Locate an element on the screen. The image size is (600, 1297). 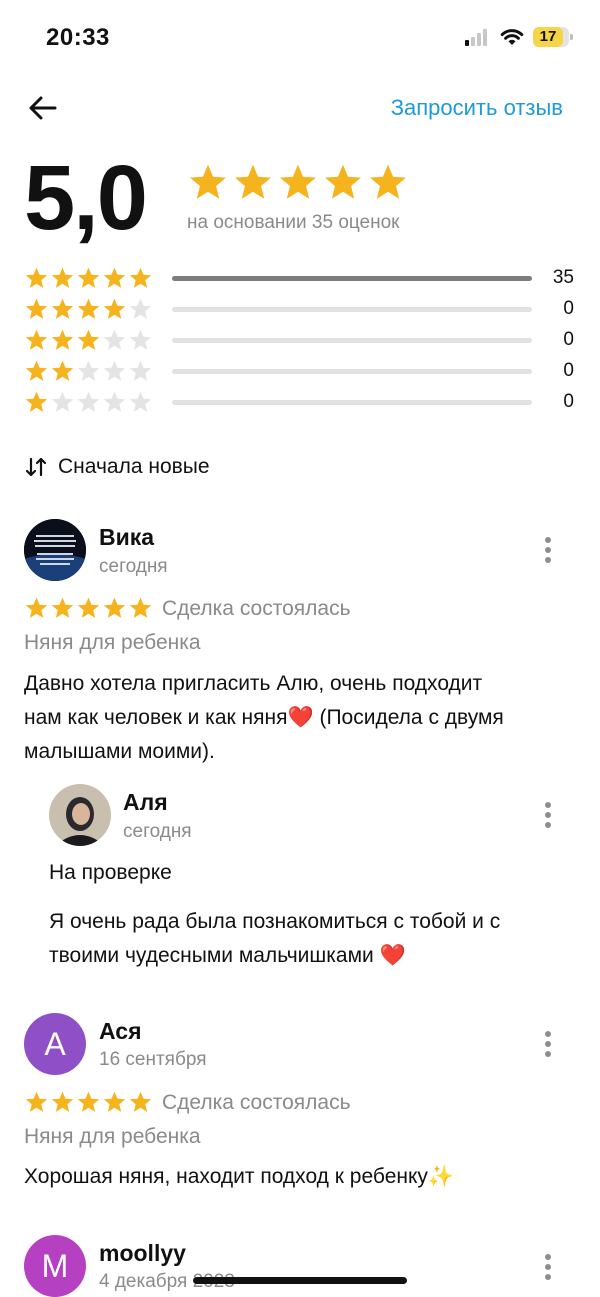
review-text: Хорошая няня, находит подход к ребенку✨ is located at coordinates (239, 1176).